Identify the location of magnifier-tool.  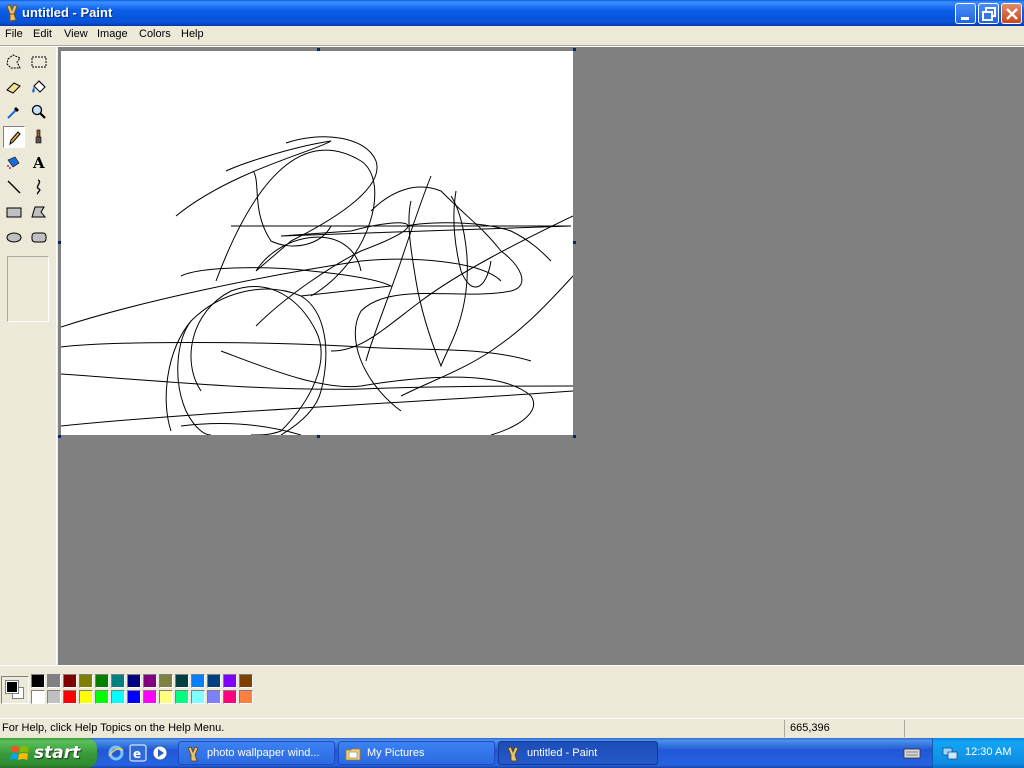
(39, 112).